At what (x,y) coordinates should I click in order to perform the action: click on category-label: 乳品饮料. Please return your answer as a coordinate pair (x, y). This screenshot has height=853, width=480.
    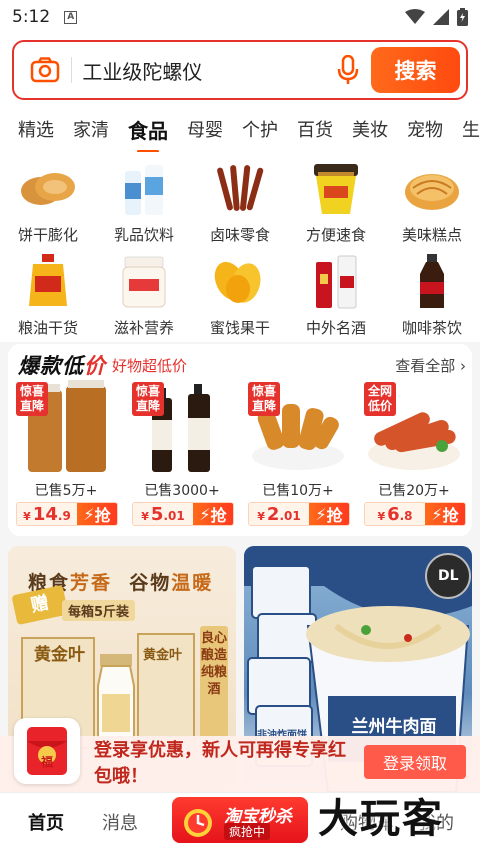
    Looking at the image, I should click on (143, 235).